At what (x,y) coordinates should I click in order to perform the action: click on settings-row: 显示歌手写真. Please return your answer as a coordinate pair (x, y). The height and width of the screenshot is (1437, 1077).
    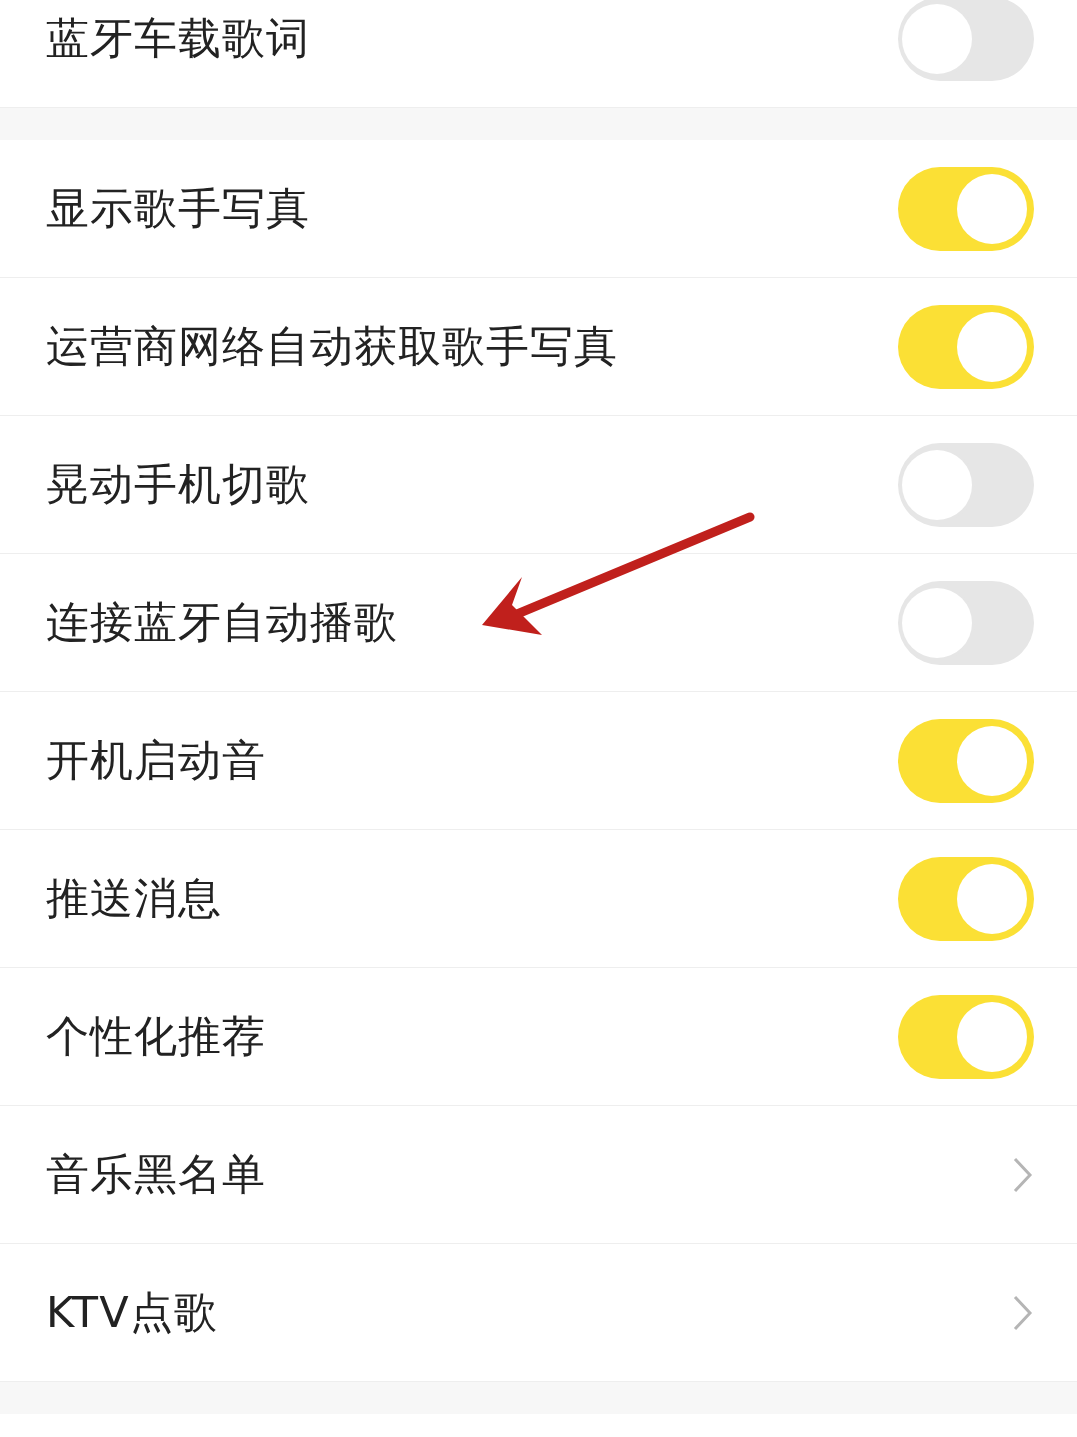
    Looking at the image, I should click on (538, 209).